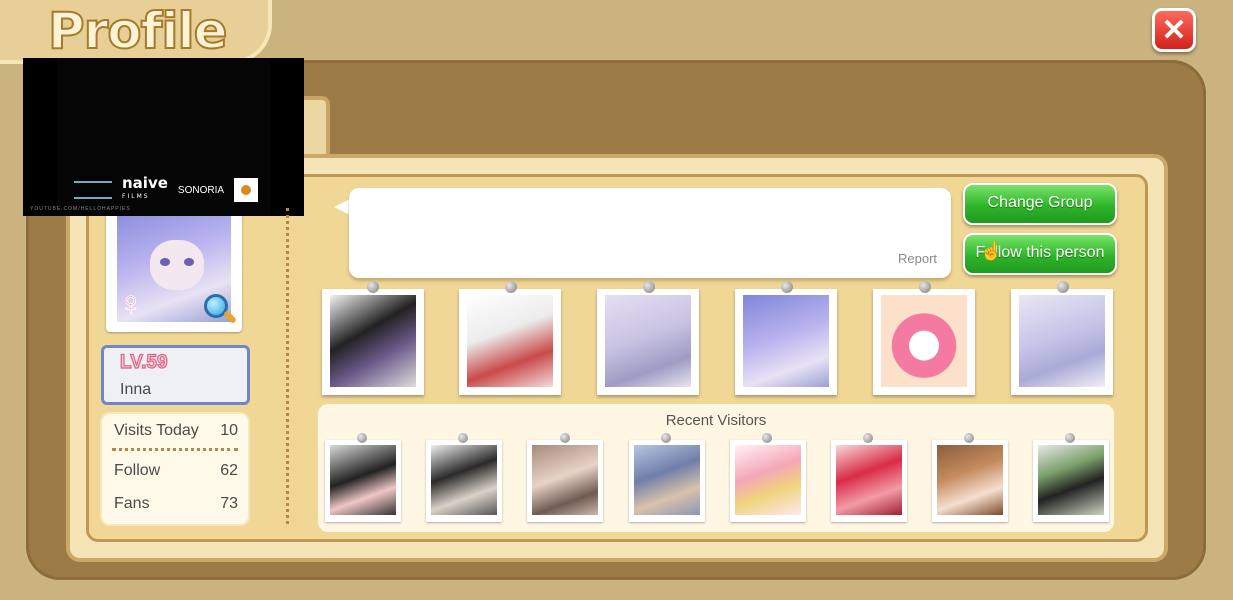 The width and height of the screenshot is (1233, 600). I want to click on avatar-eye-left, so click(165, 262).